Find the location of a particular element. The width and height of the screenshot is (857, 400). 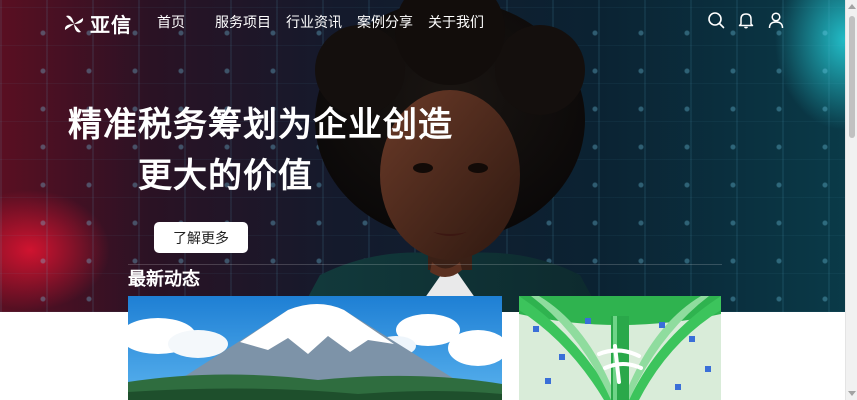

hero-divider is located at coordinates (425, 264).